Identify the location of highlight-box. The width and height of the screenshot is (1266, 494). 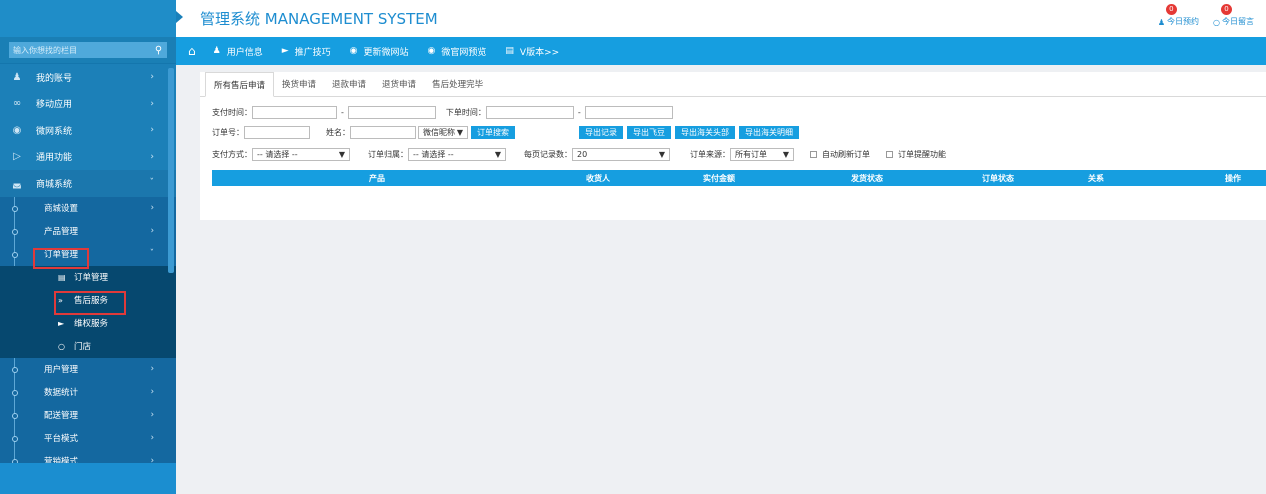
(61, 258).